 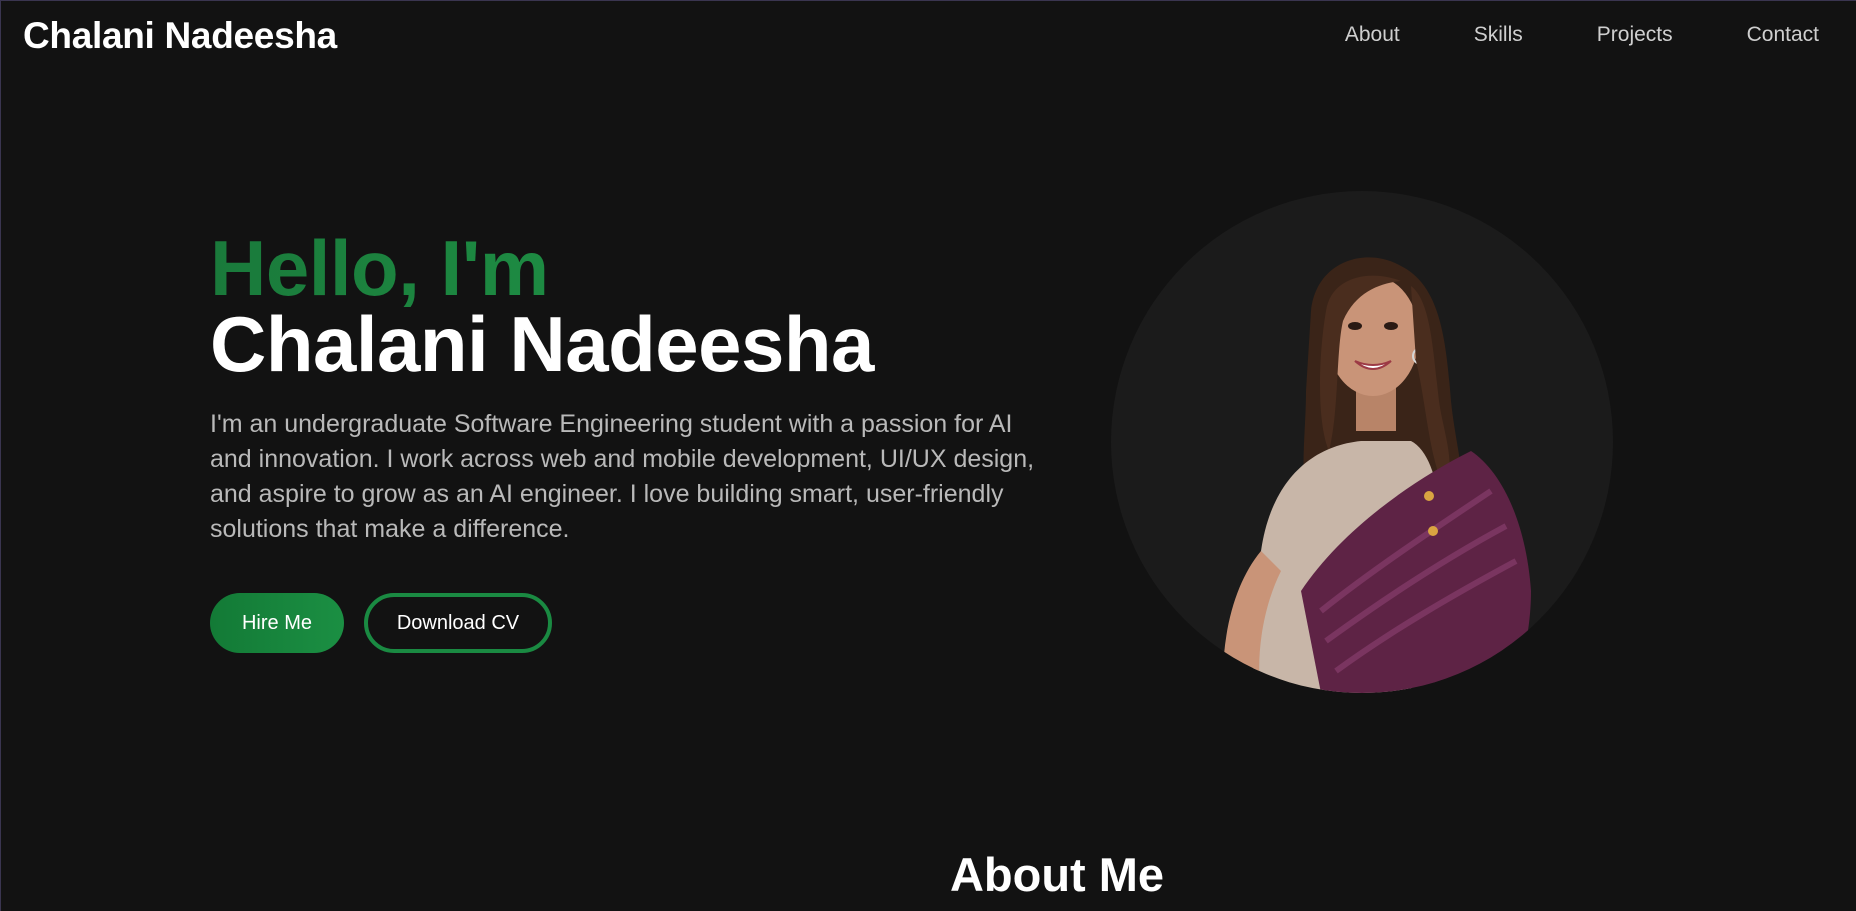 What do you see at coordinates (458, 623) in the screenshot?
I see `download-cv-button: Download CV` at bounding box center [458, 623].